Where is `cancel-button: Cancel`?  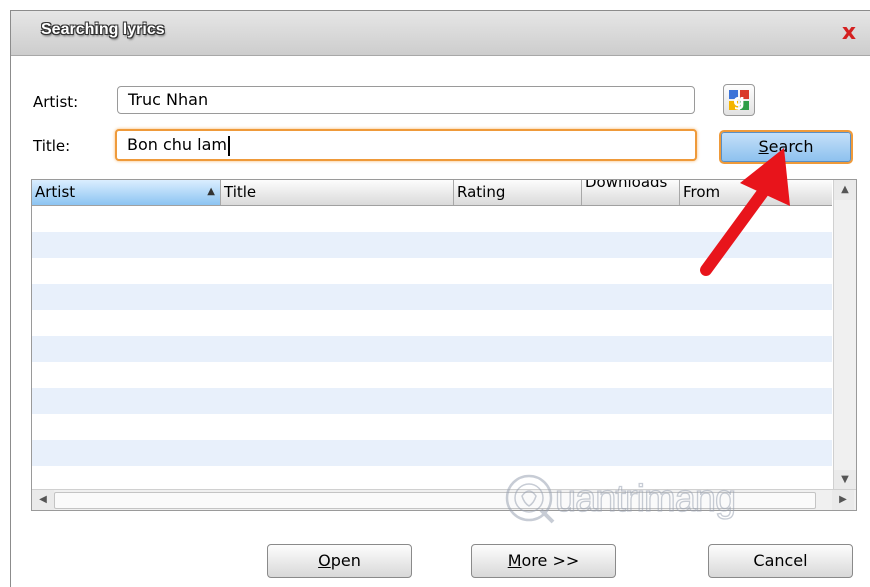 cancel-button: Cancel is located at coordinates (780, 561).